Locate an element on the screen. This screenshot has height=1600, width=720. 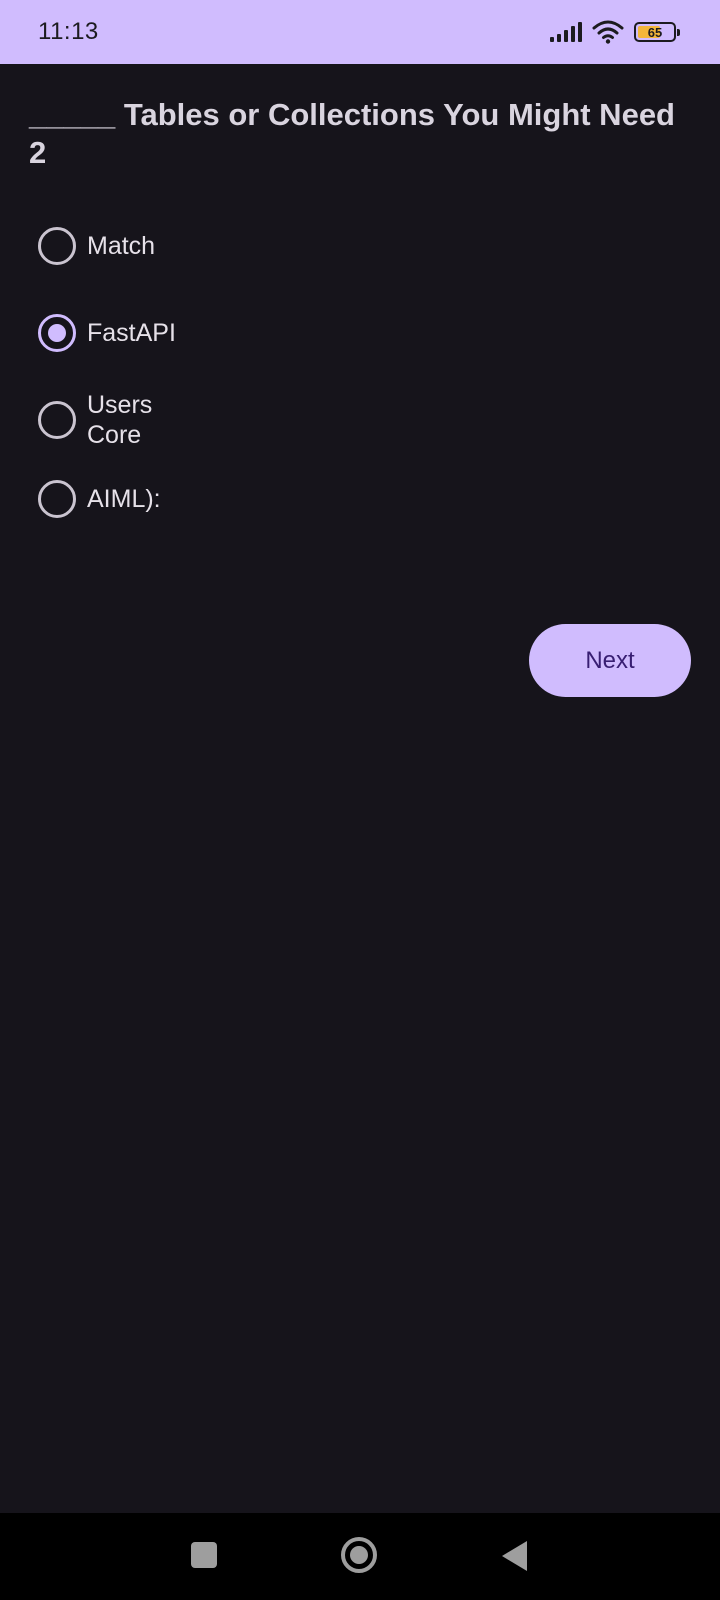
status-icons: 65 is located at coordinates (615, 32).